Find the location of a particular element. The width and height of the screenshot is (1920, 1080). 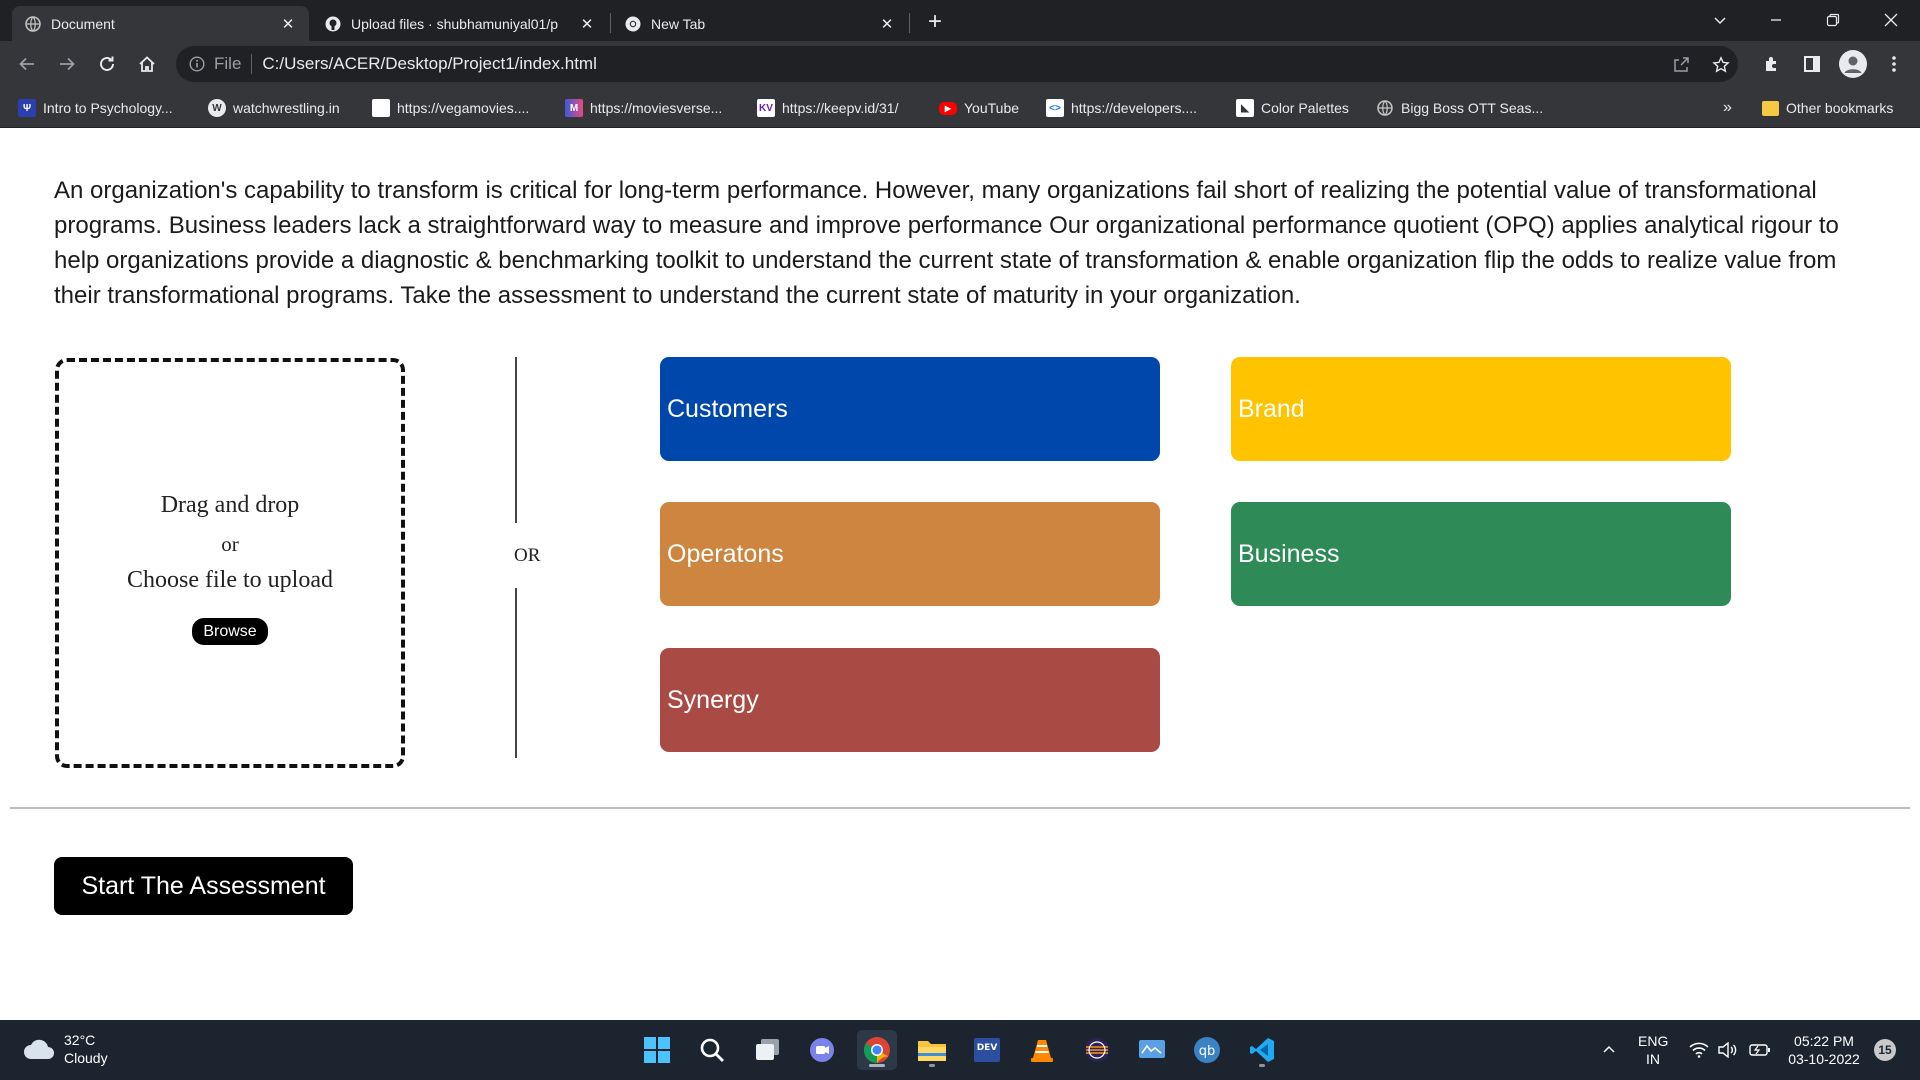

dev-icon: DEV is located at coordinates (987, 1050).